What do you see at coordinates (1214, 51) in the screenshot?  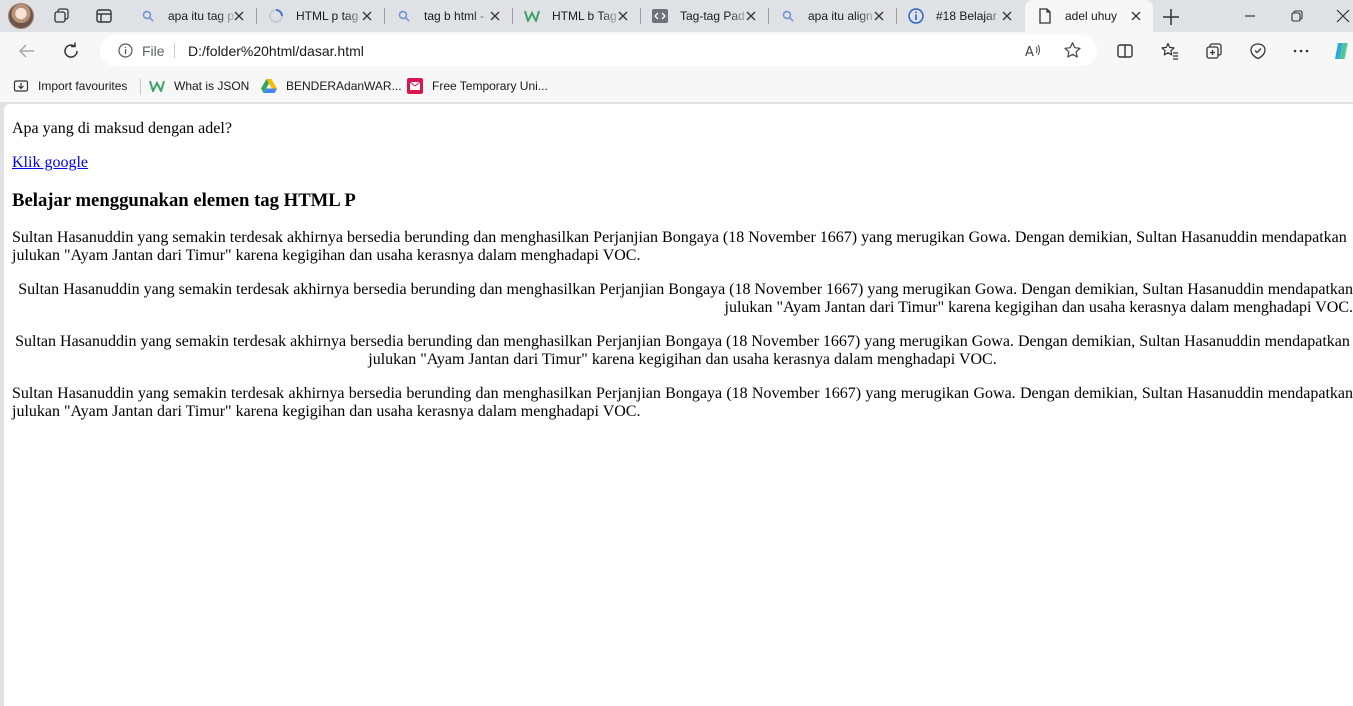 I see `collections-icon` at bounding box center [1214, 51].